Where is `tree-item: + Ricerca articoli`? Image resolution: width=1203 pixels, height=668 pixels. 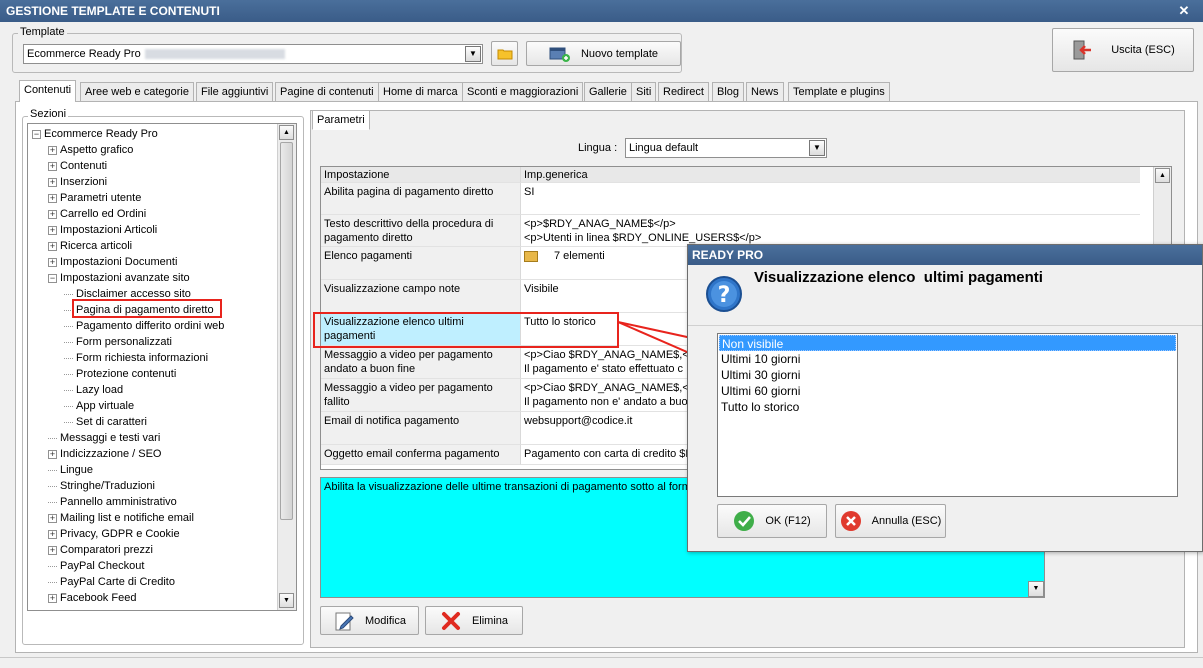
tree-item: + Ricerca articoli is located at coordinates (90, 246).